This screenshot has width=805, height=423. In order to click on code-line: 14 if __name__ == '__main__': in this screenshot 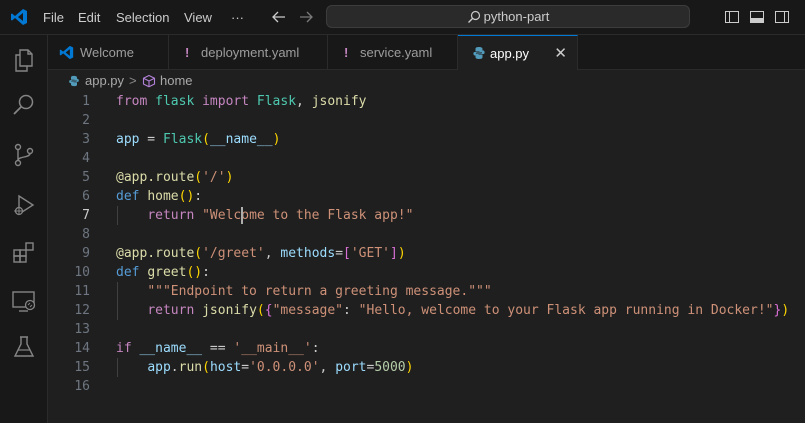, I will do `click(426, 348)`.